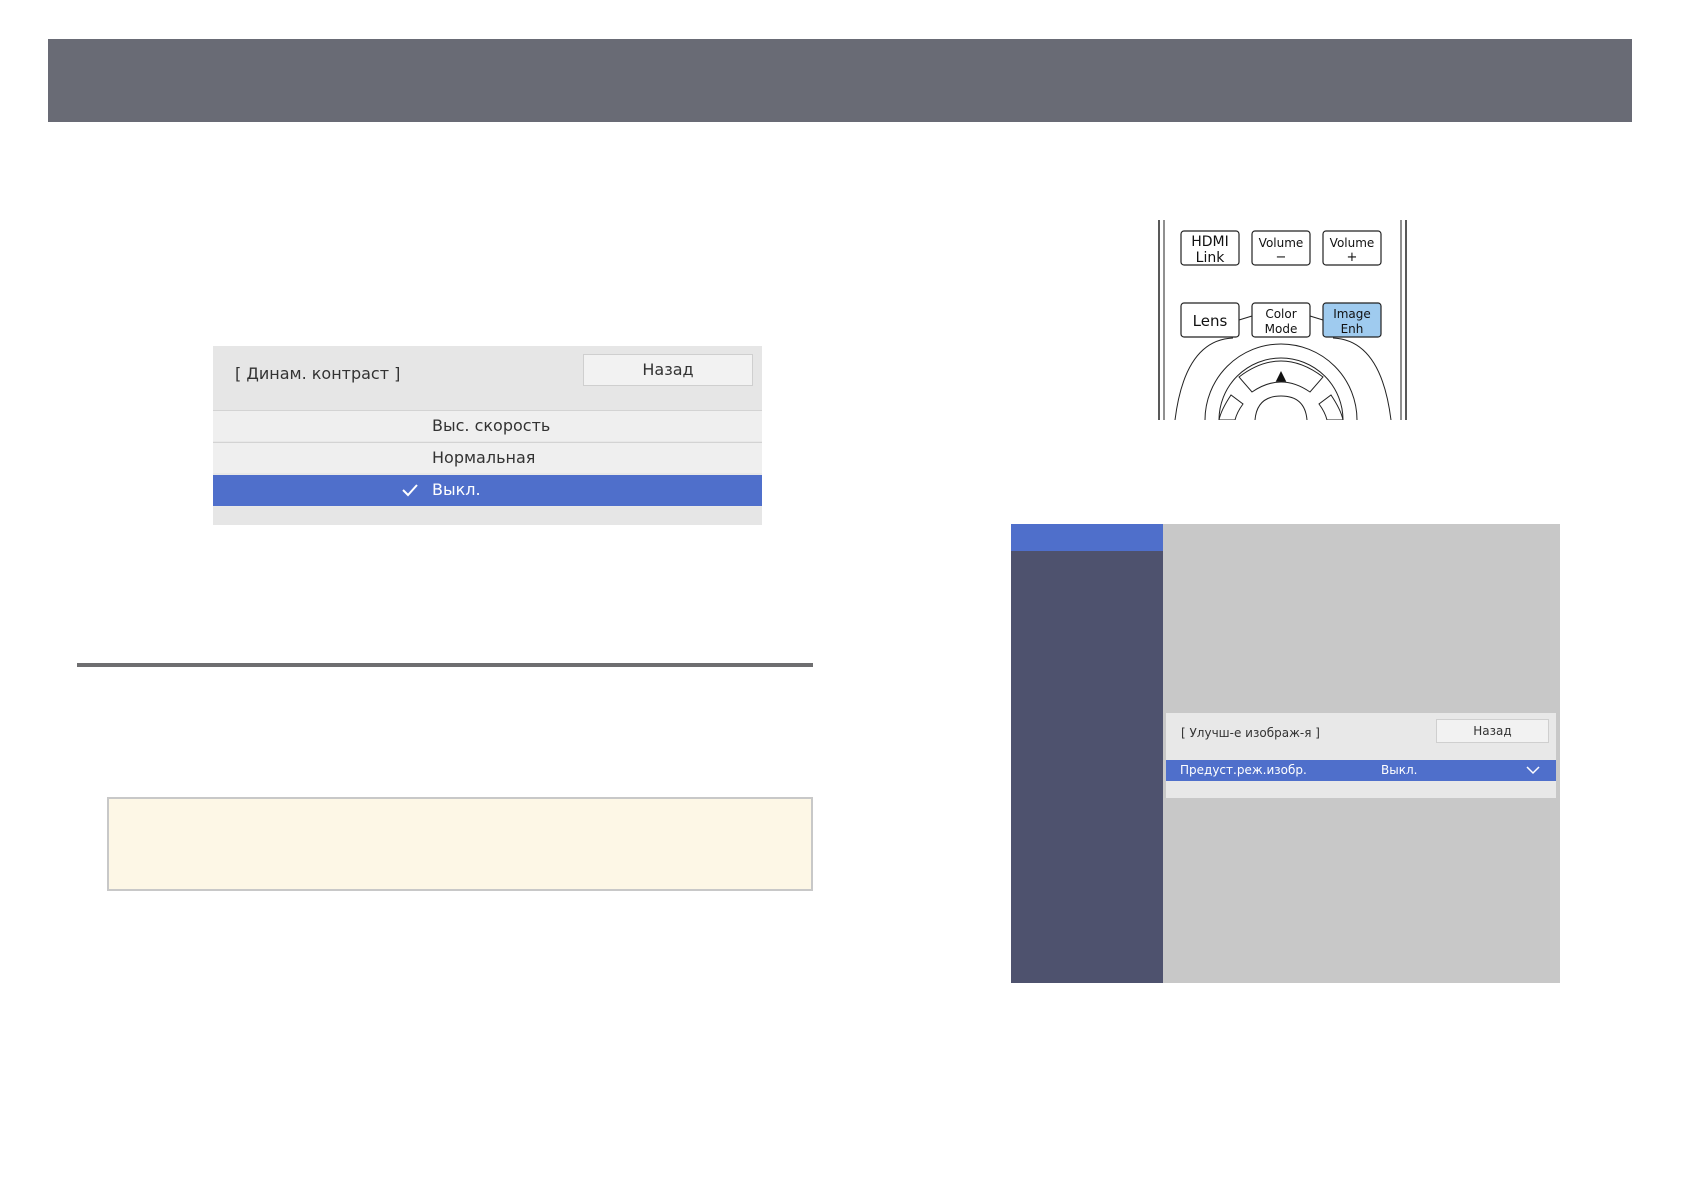  I want to click on page-header-bar, so click(840, 80).